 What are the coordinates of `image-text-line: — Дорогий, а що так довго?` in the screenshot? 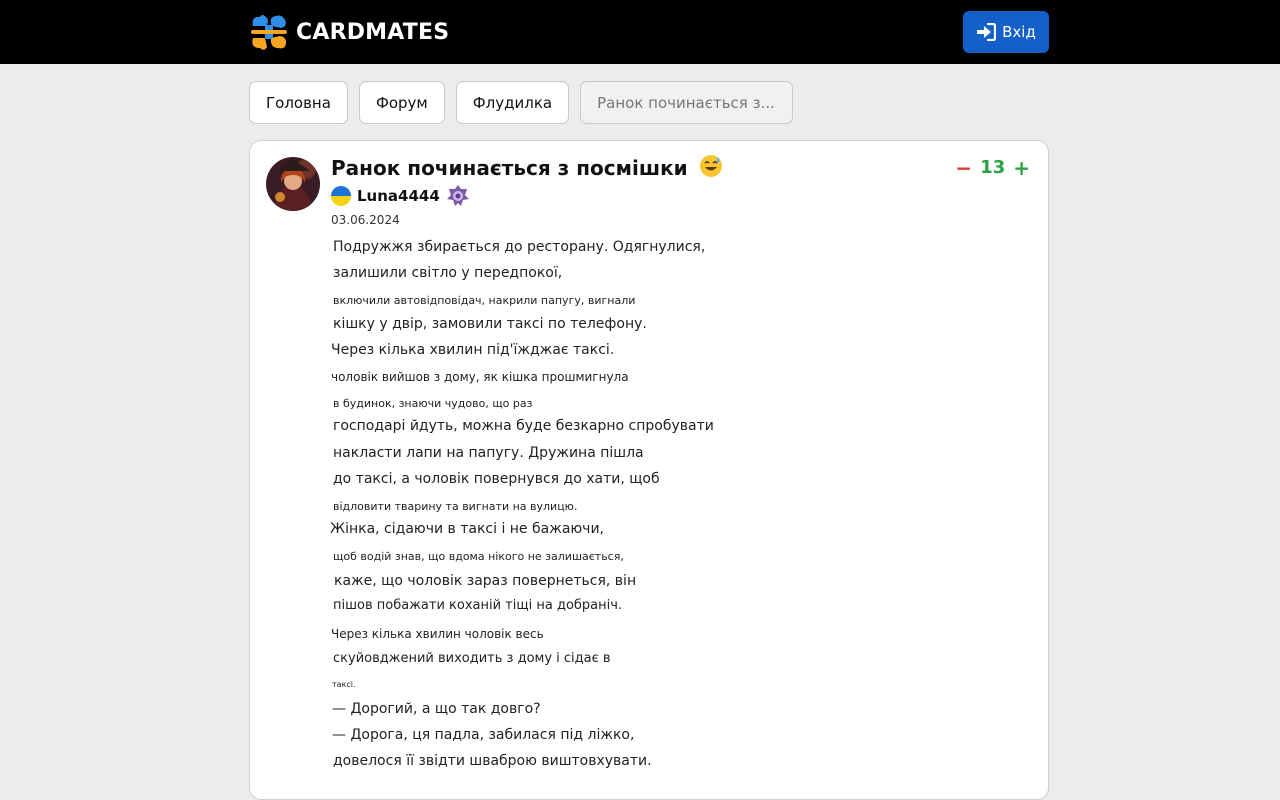 It's located at (436, 709).